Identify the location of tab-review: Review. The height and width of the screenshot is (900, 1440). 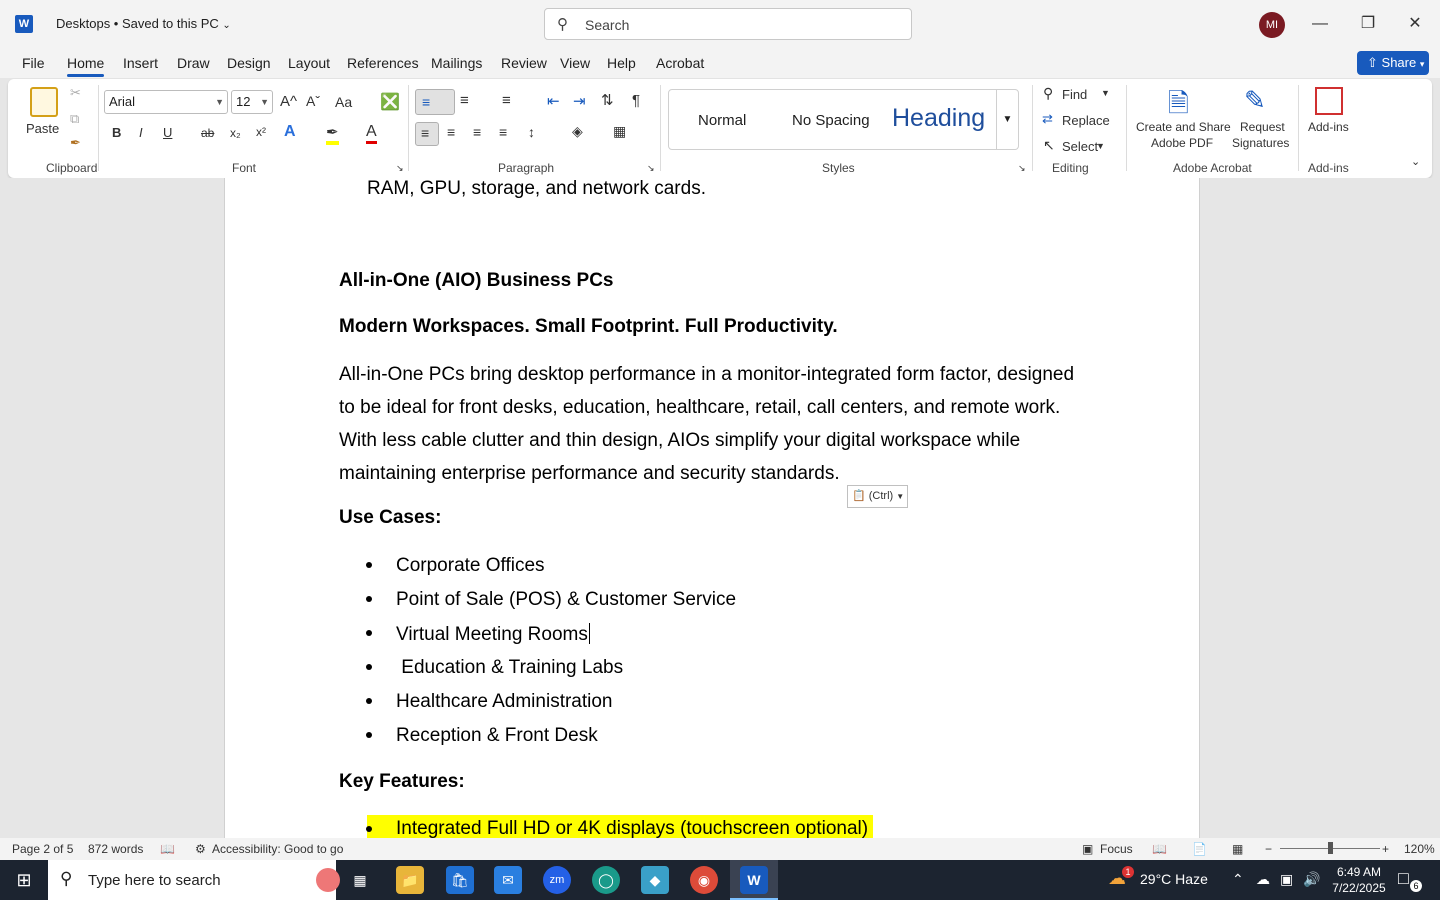
(524, 63).